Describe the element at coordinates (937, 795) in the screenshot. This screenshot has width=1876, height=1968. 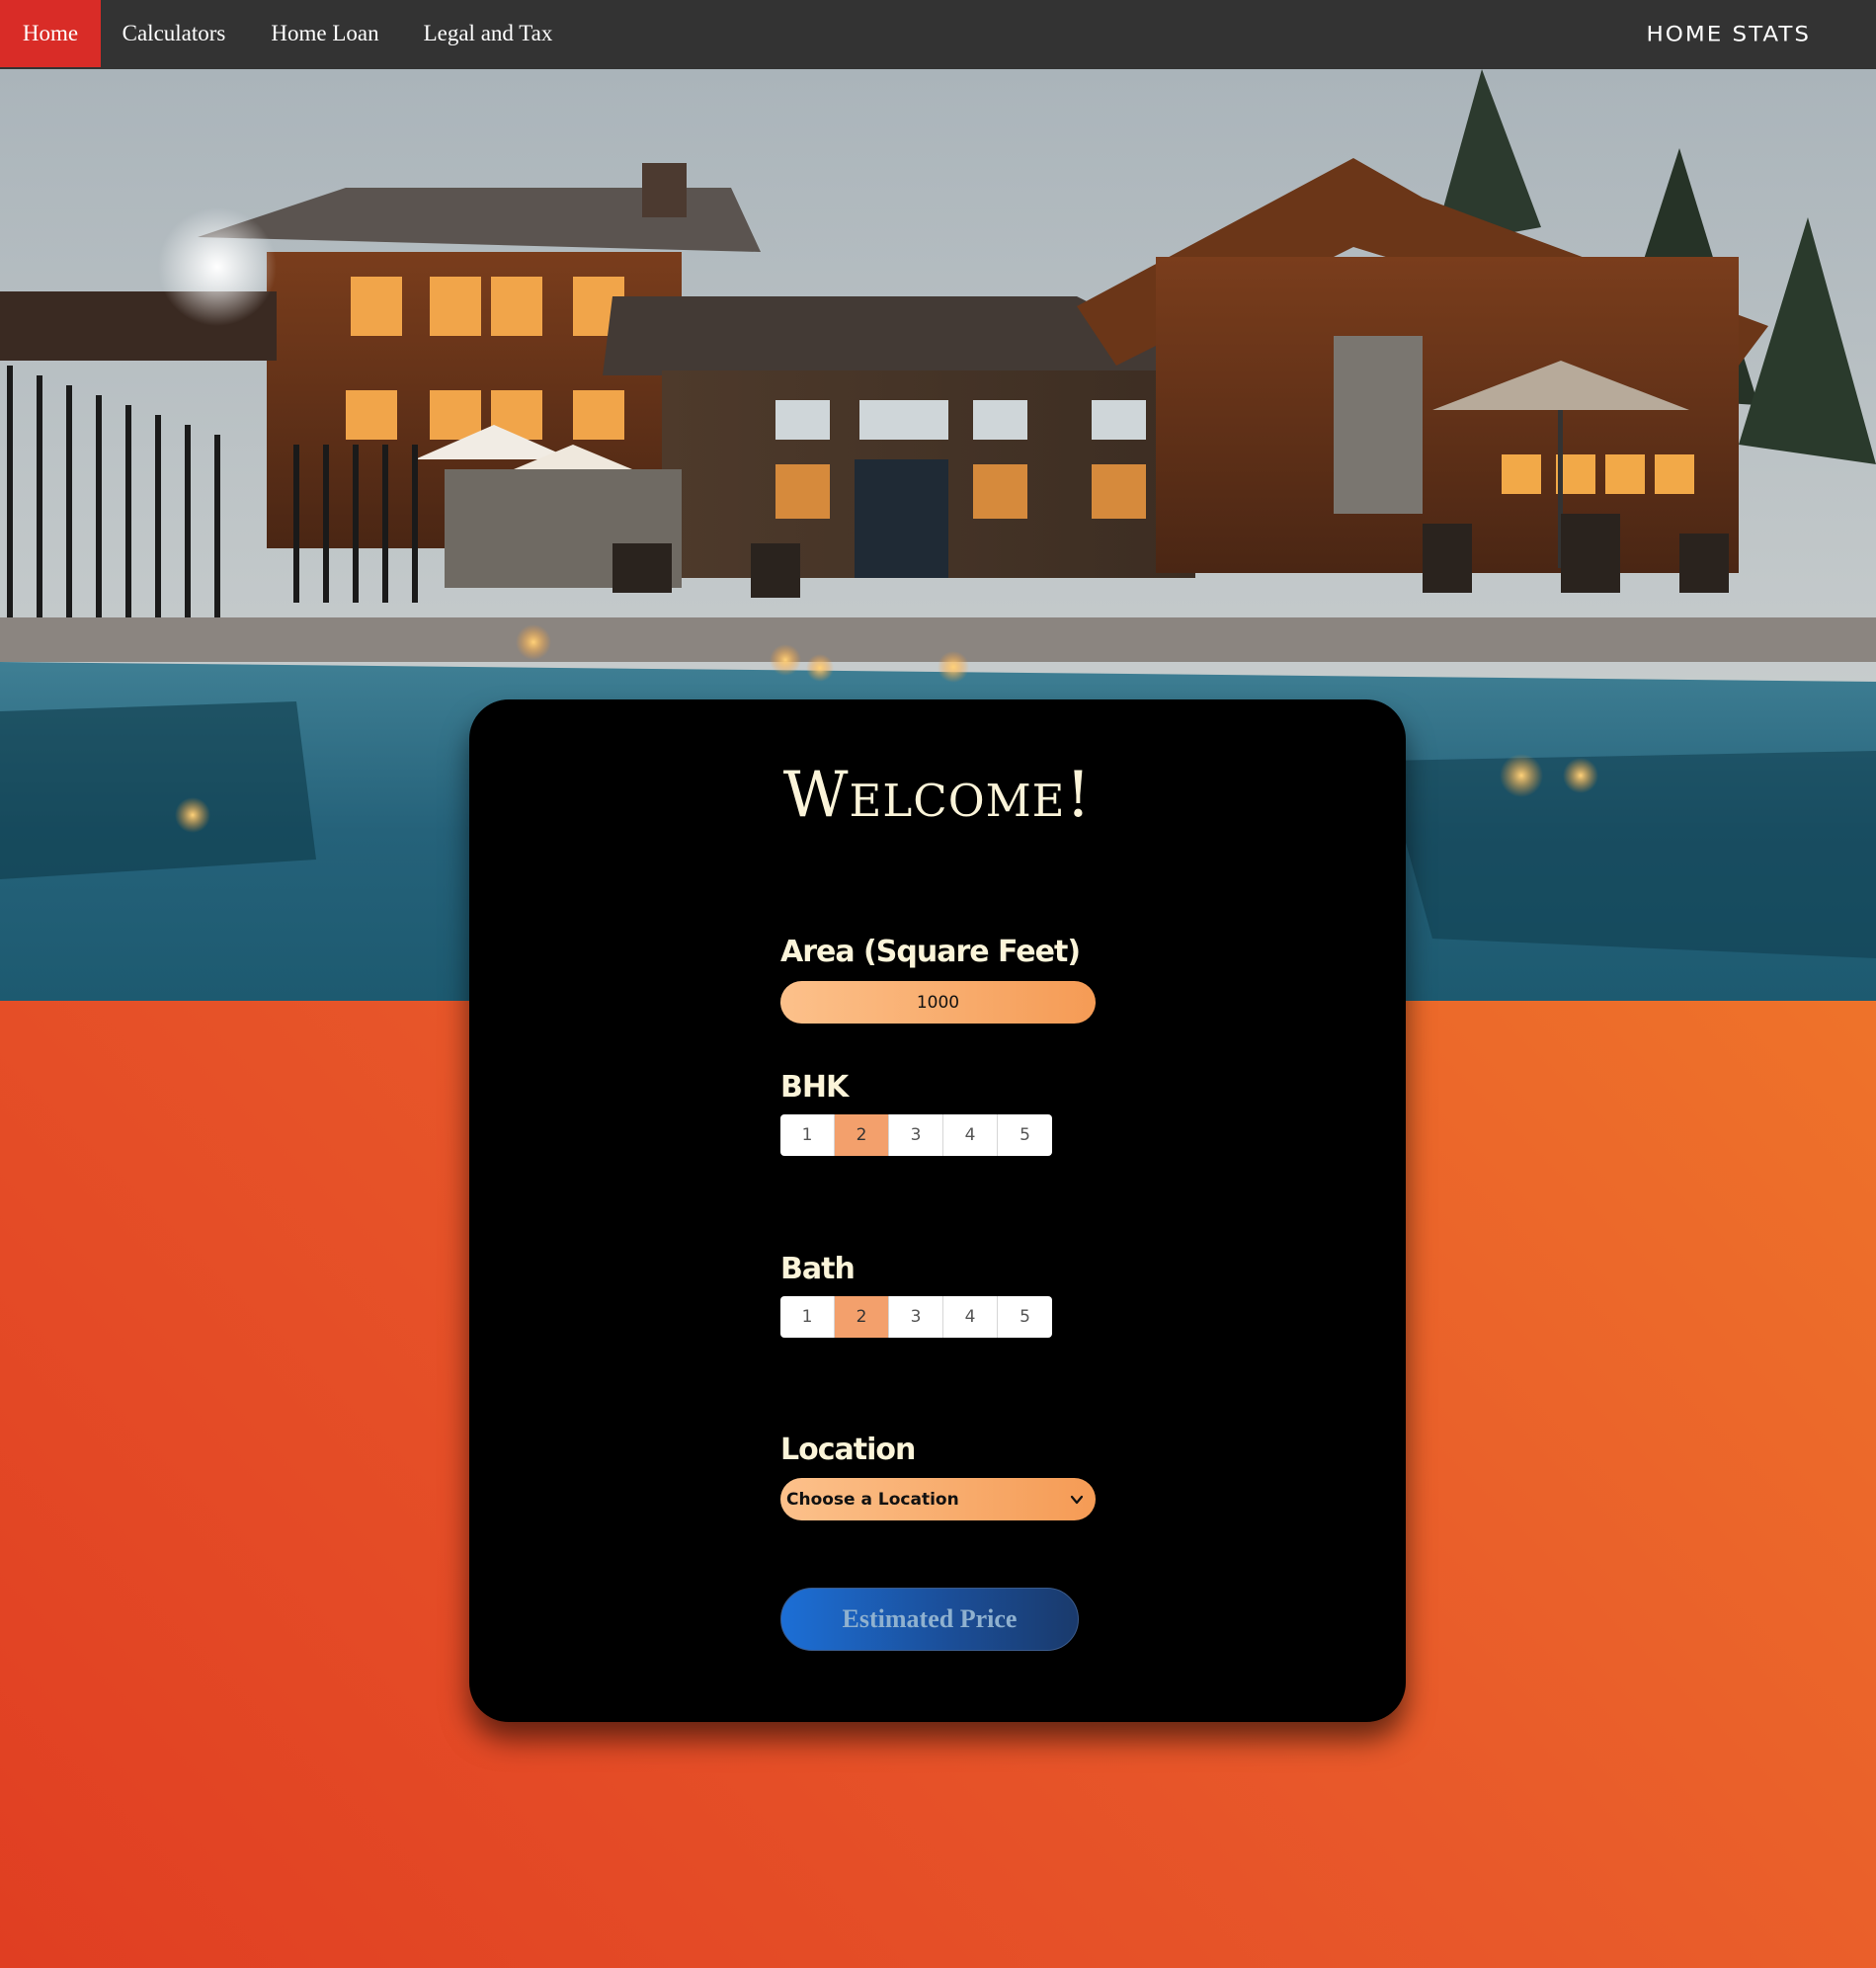
I see `welcome-title: Welcome!` at that location.